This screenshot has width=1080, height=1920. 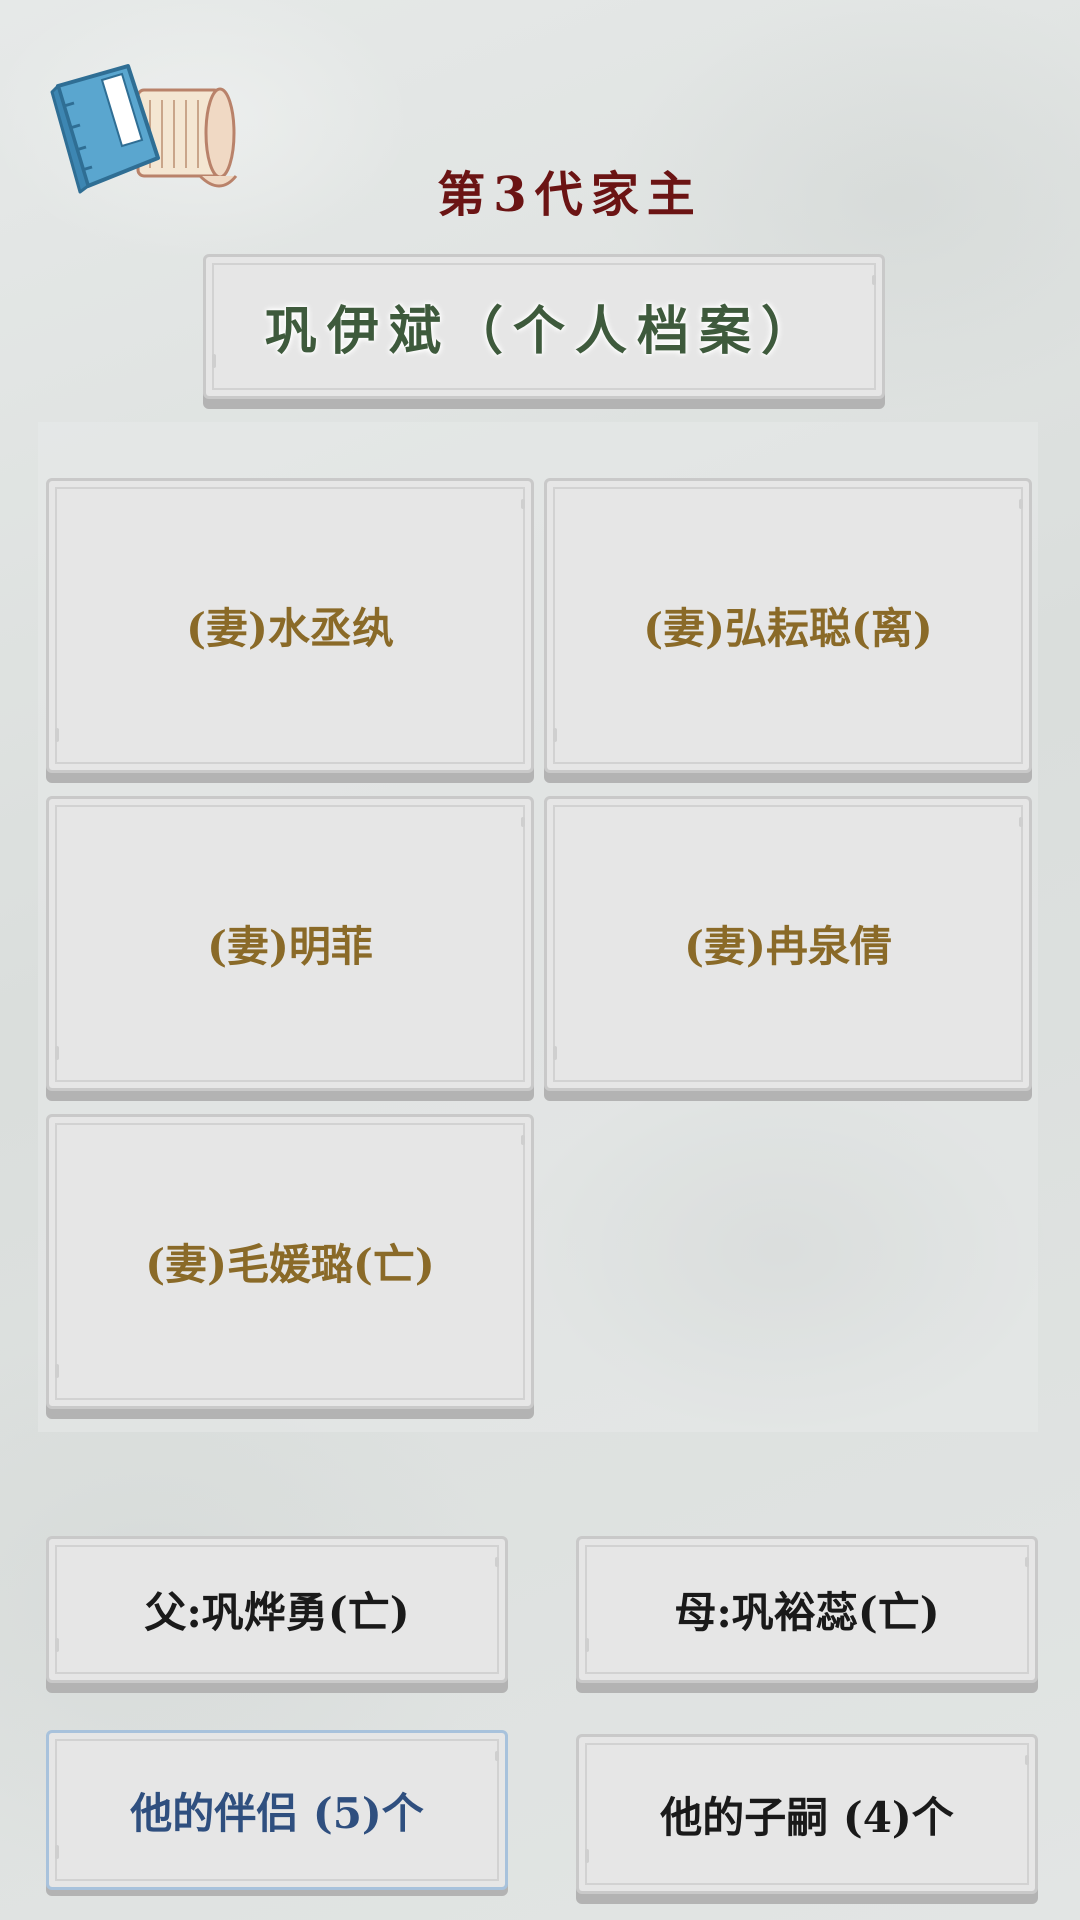 I want to click on spouse-label: (妻)毛媛璐(亡), so click(x=290, y=1264).